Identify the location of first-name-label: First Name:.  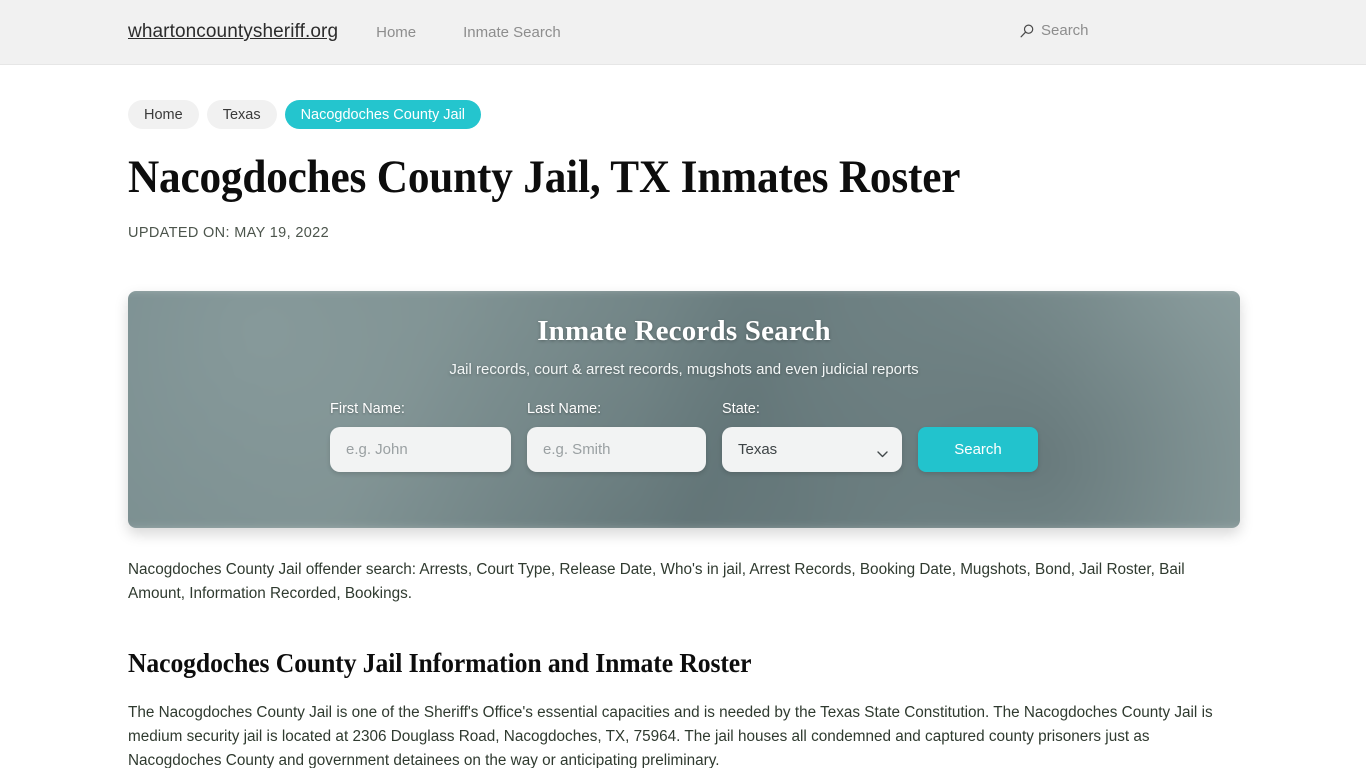
(367, 408).